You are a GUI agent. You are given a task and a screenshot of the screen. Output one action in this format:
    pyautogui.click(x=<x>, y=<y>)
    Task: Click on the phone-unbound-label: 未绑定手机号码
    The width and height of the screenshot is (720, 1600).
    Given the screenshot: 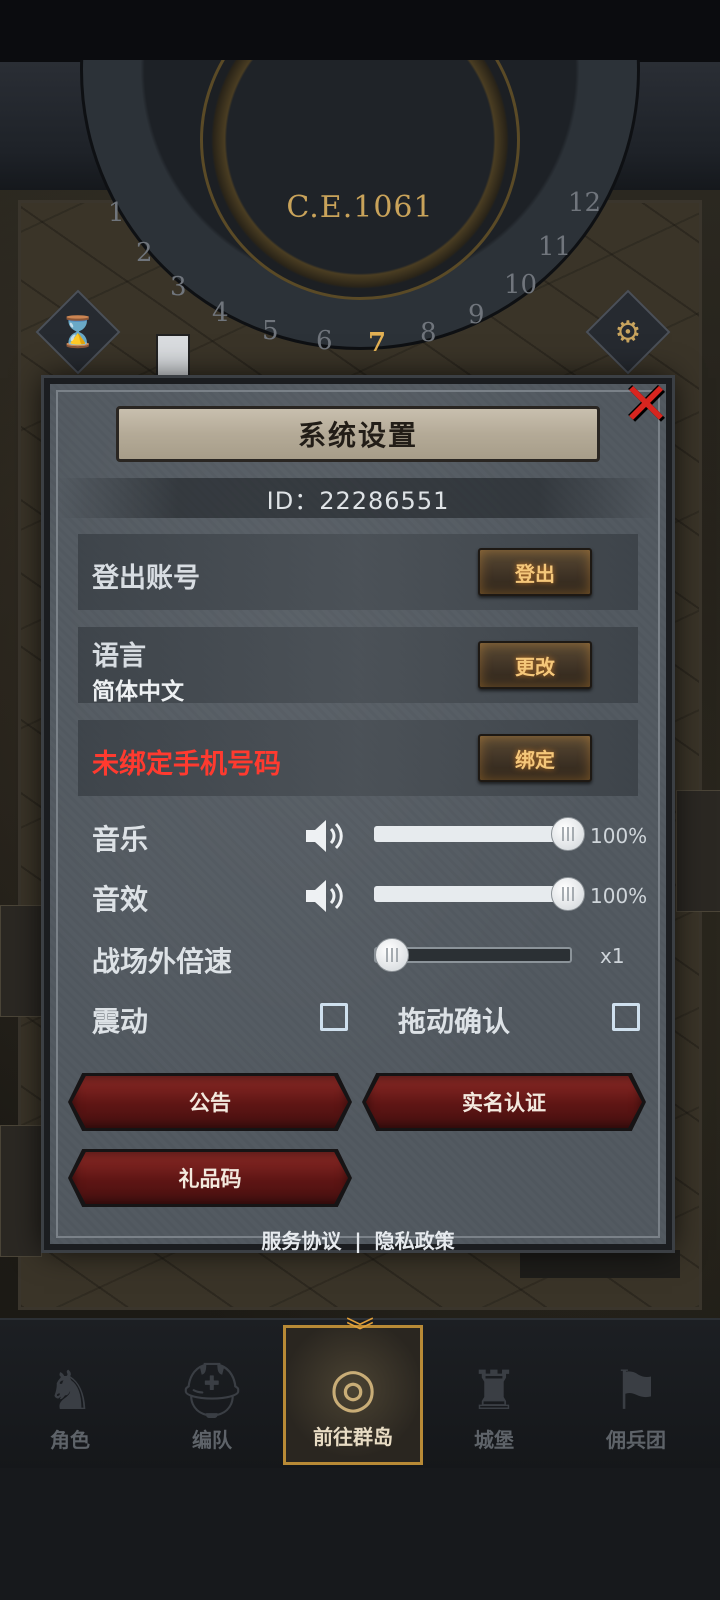 What is the action you would take?
    pyautogui.click(x=186, y=764)
    